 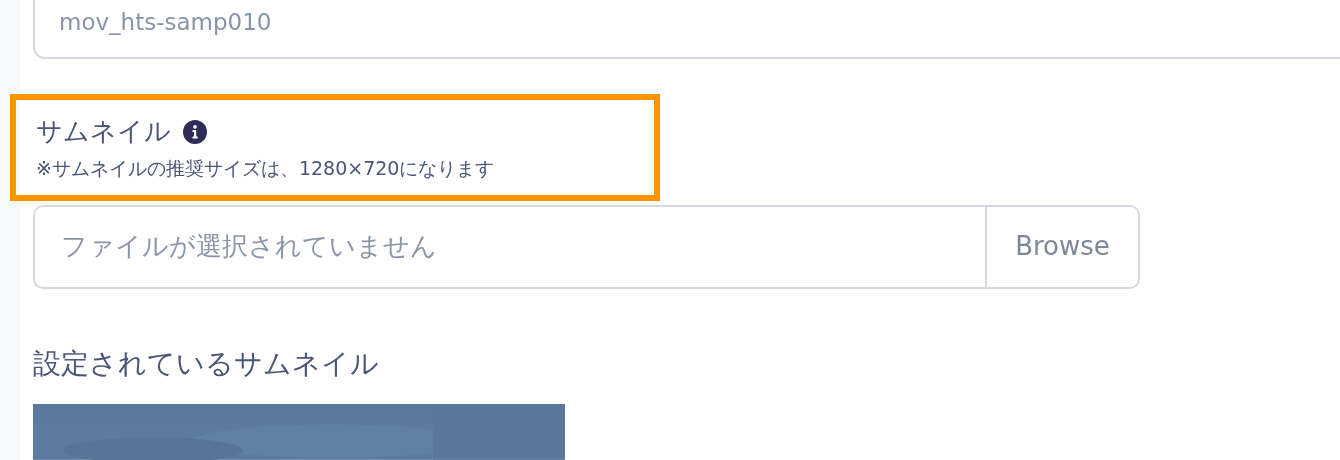 What do you see at coordinates (686, 30) in the screenshot?
I see `name-field: mov_hts-samp010` at bounding box center [686, 30].